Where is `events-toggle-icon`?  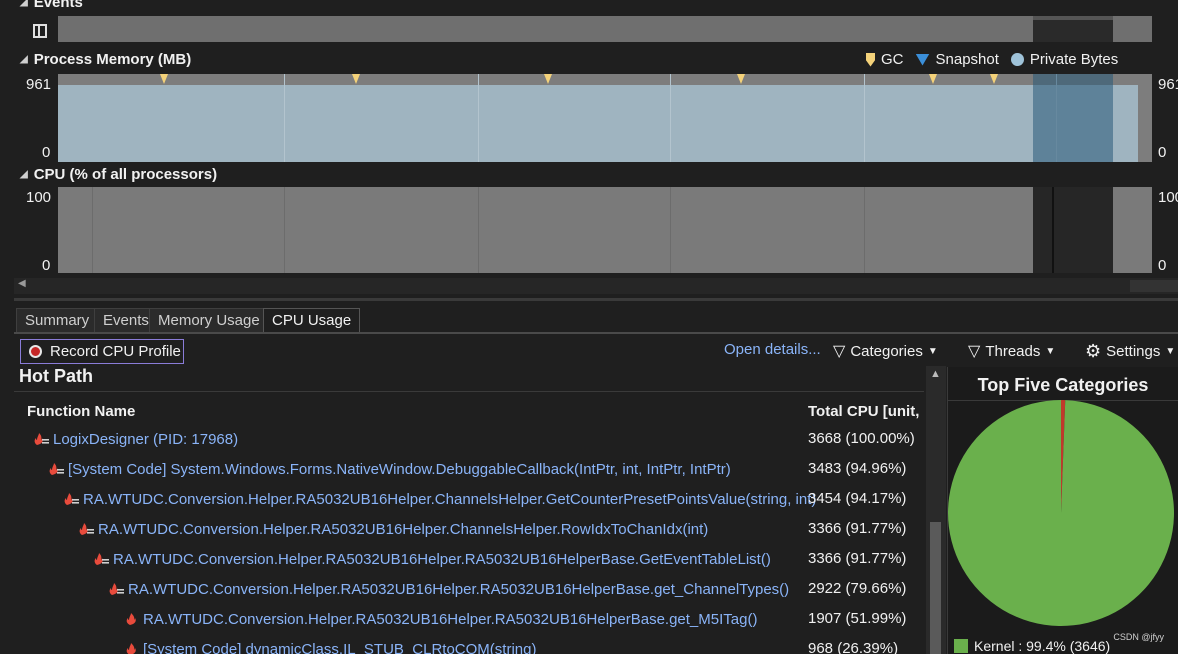 events-toggle-icon is located at coordinates (40, 31).